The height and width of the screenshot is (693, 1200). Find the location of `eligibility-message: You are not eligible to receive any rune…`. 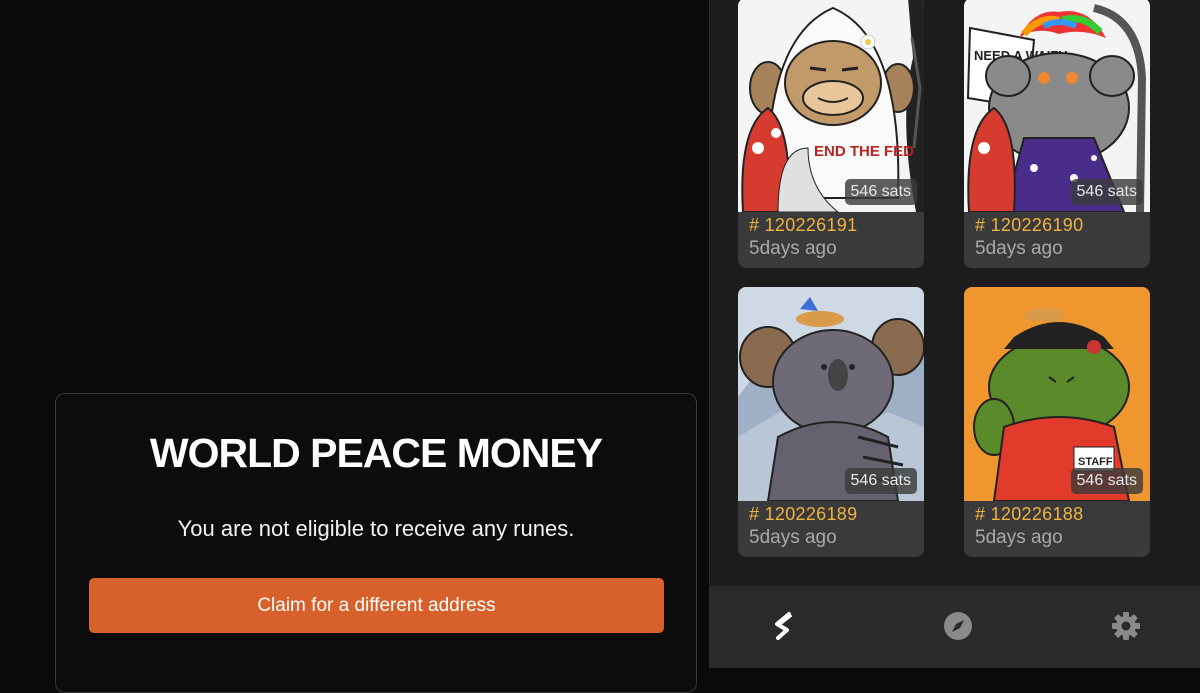

eligibility-message: You are not eligible to receive any rune… is located at coordinates (376, 528).